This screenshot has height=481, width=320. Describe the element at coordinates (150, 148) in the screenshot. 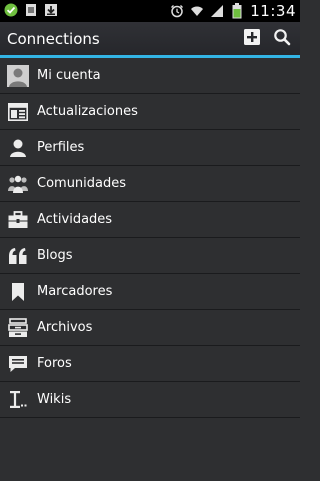

I see `menu-item-perfiles: Perfiles` at that location.